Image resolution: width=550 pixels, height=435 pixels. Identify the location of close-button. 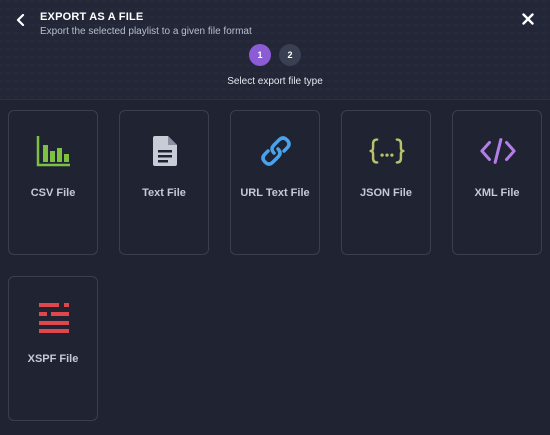
(528, 19).